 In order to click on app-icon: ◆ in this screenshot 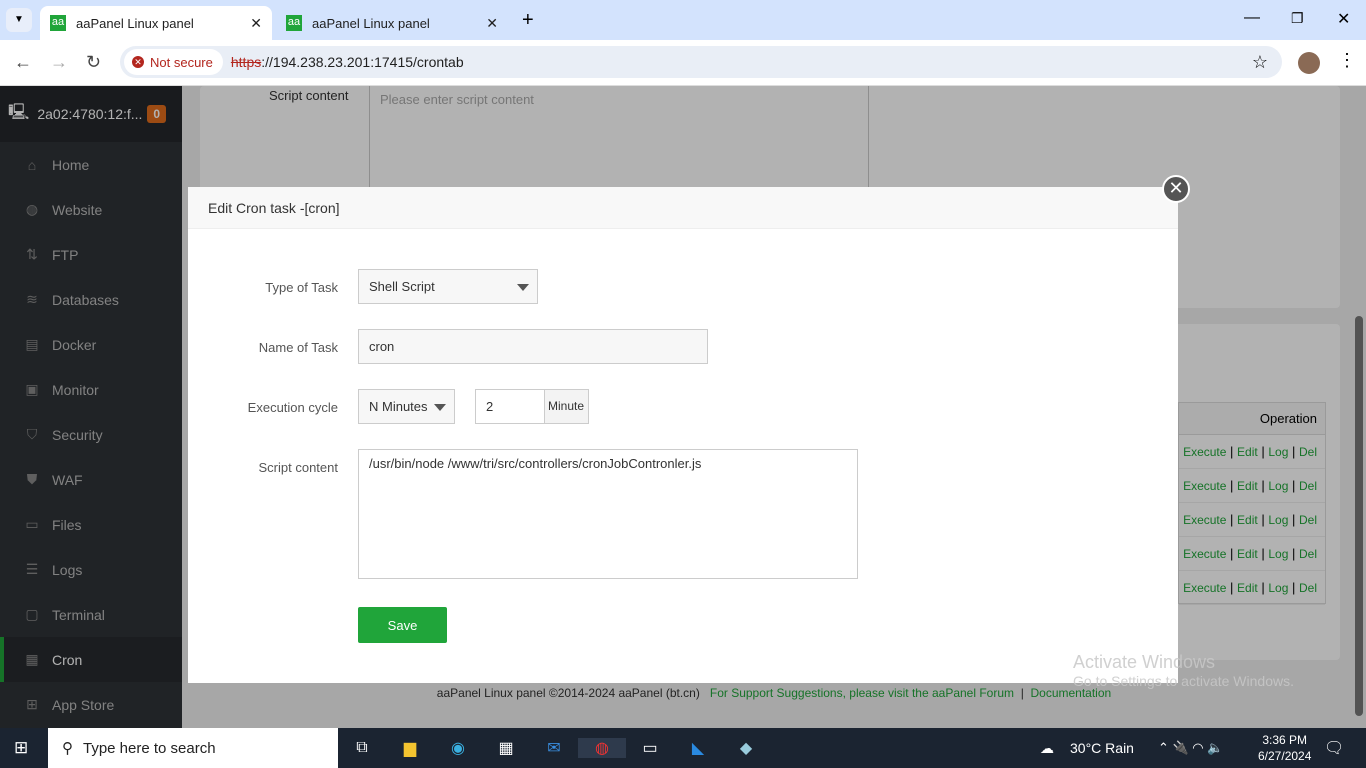, I will do `click(746, 748)`.